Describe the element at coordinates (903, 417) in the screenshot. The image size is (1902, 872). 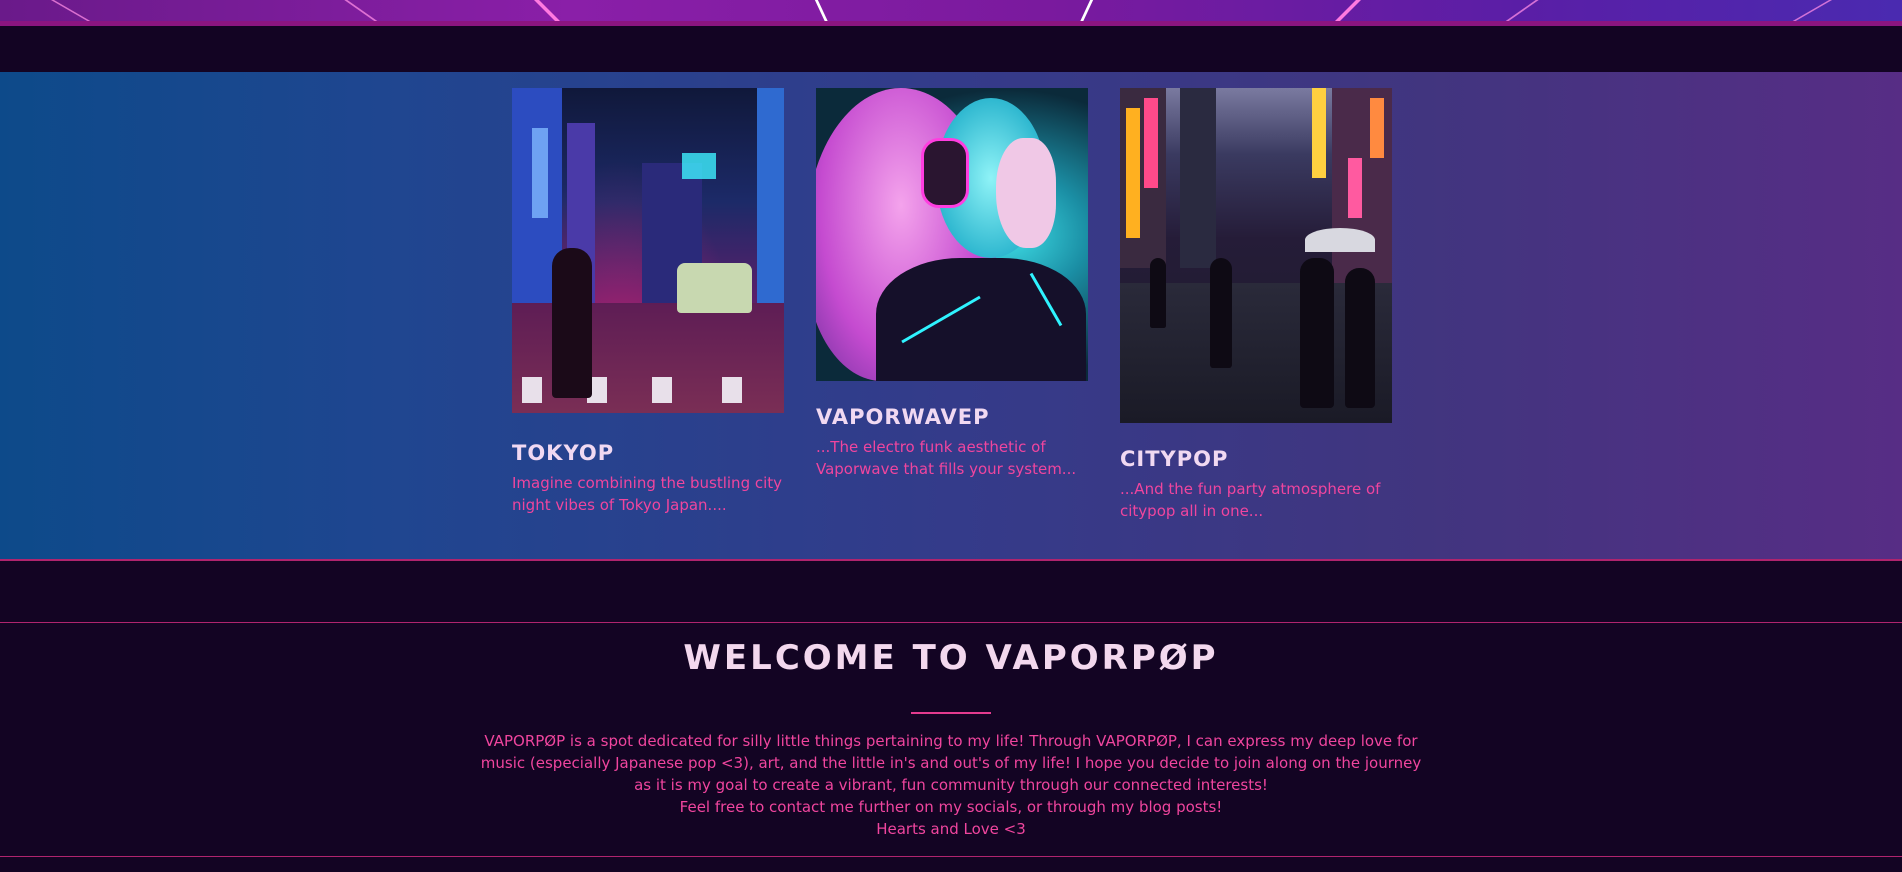
I see `card-title: VAPORWAVEP` at that location.